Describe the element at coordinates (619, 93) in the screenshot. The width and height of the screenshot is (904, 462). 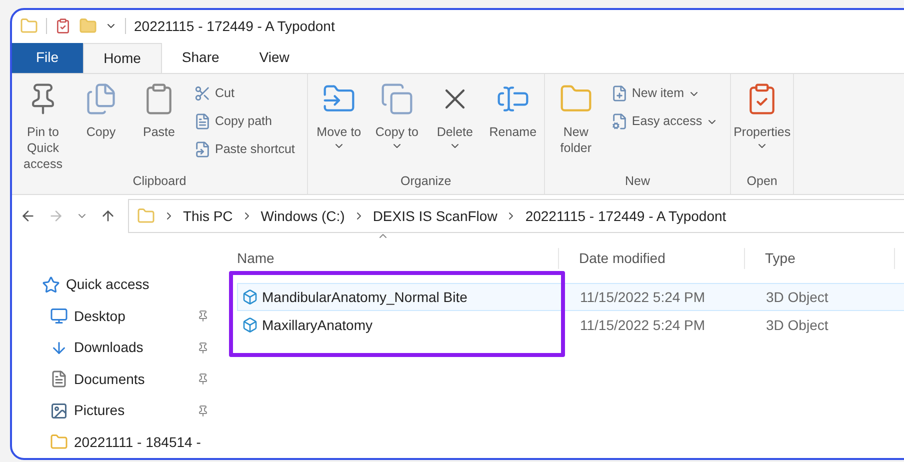
I see `new-item-icon` at that location.